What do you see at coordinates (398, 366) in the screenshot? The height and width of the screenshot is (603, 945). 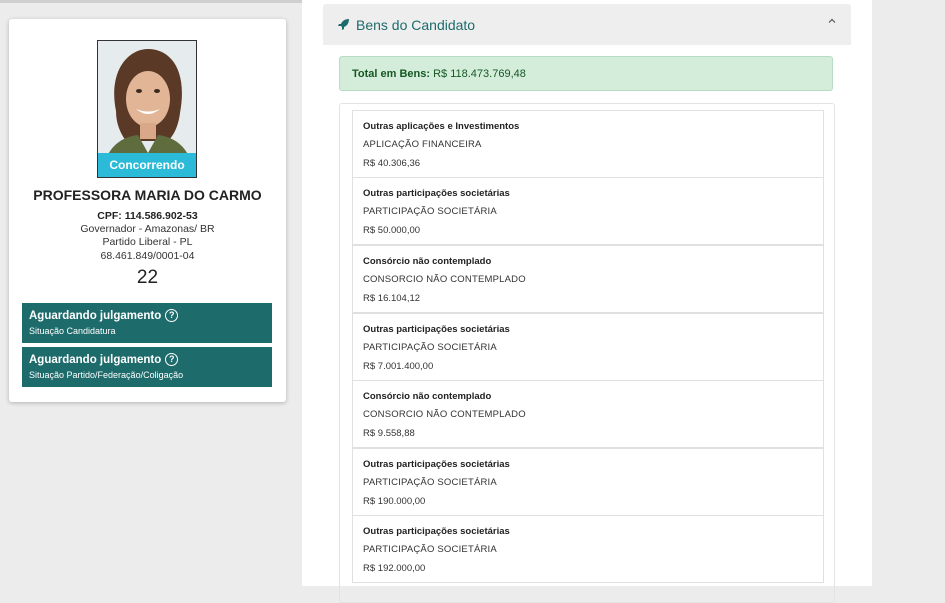 I see `asset-value: R$ 7.001.400,00` at bounding box center [398, 366].